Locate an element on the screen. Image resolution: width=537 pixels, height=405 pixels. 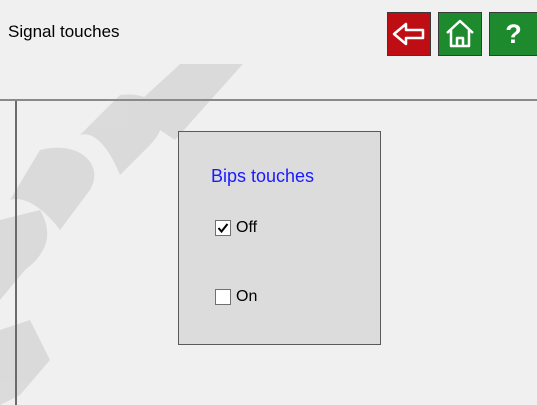
help-icon: ? is located at coordinates (513, 33).